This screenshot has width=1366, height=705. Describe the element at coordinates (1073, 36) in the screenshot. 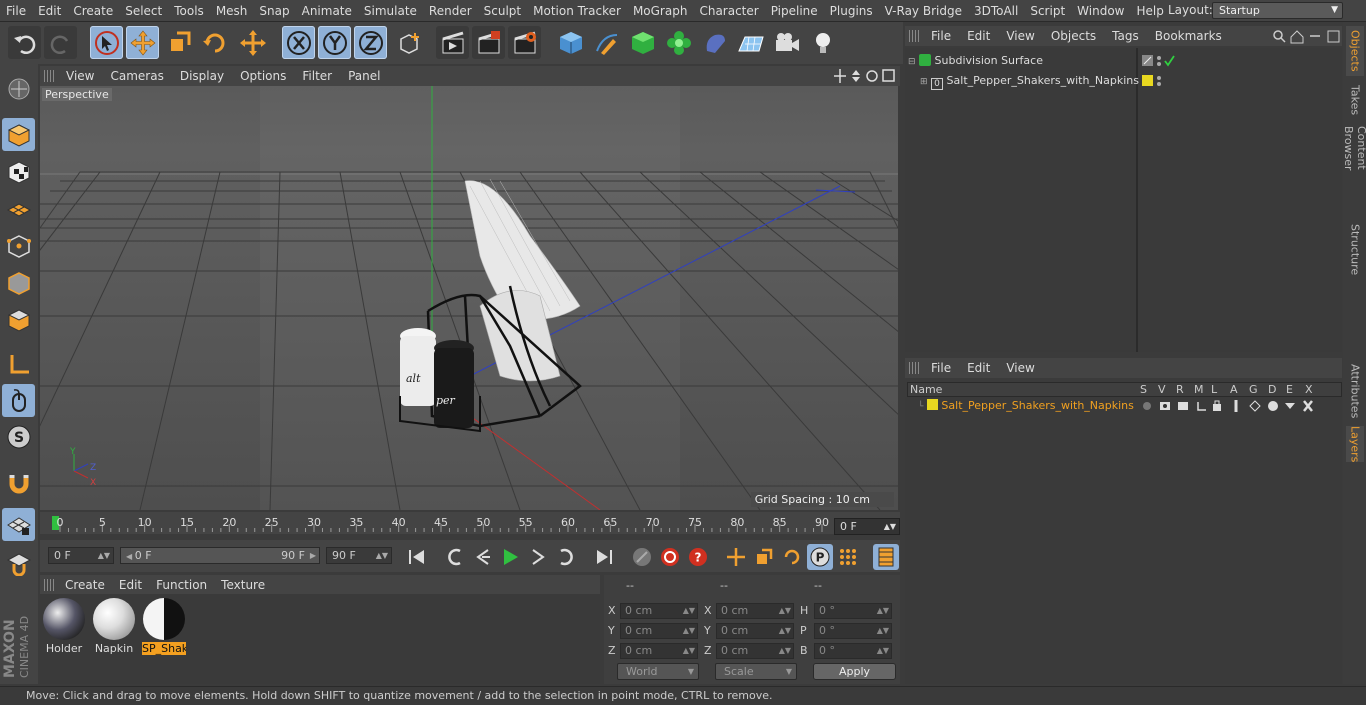

I see `object-menu-objects: Objects` at that location.